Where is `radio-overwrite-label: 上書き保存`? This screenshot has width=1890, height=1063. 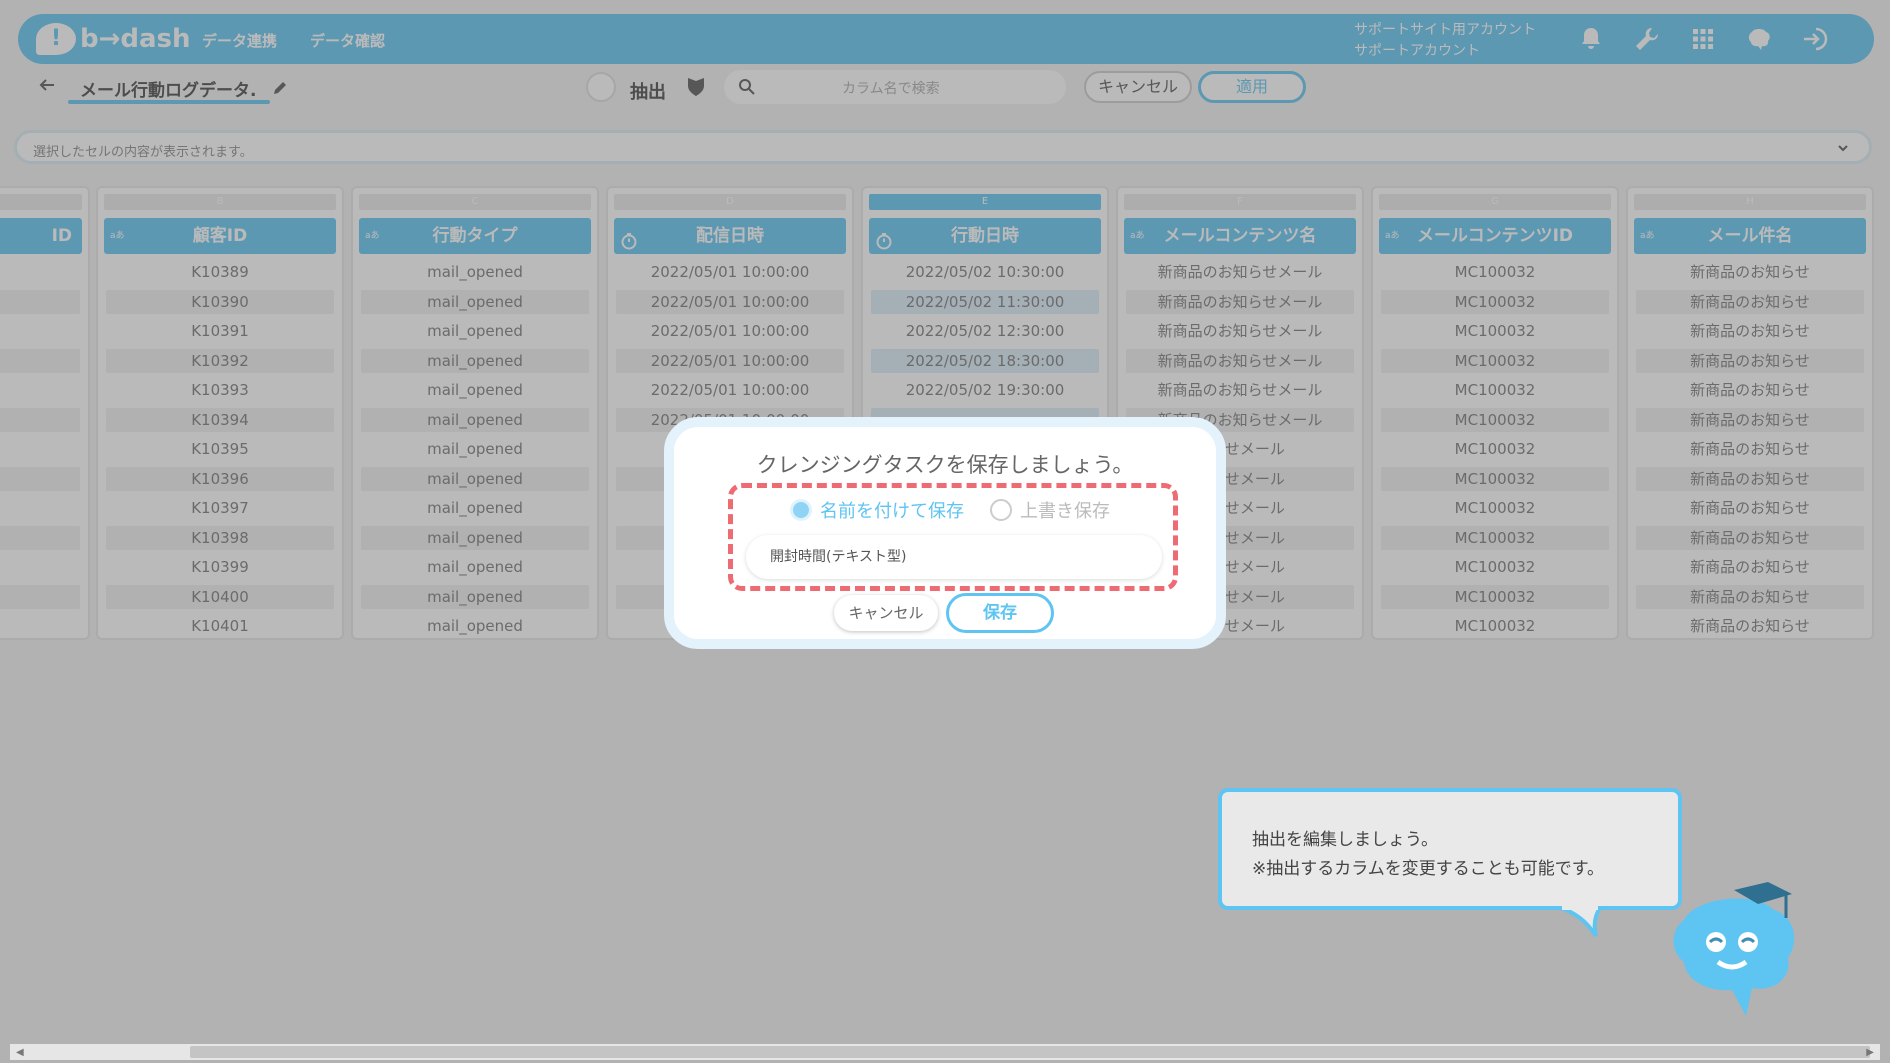 radio-overwrite-label: 上書き保存 is located at coordinates (1065, 511).